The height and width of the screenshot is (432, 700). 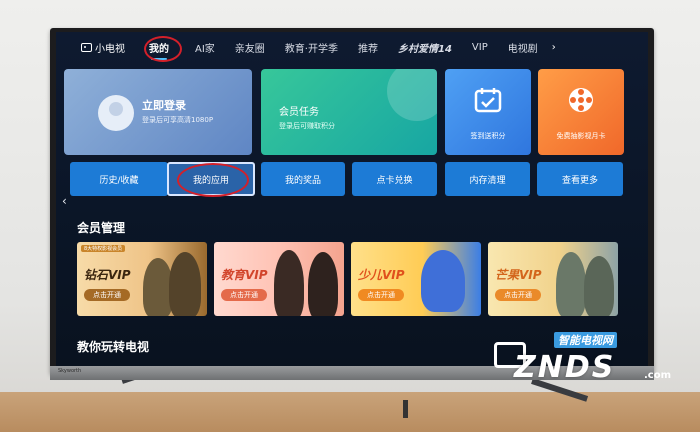 I want to click on login-card: 立即登录 登录后可享高清1080P, so click(x=158, y=112).